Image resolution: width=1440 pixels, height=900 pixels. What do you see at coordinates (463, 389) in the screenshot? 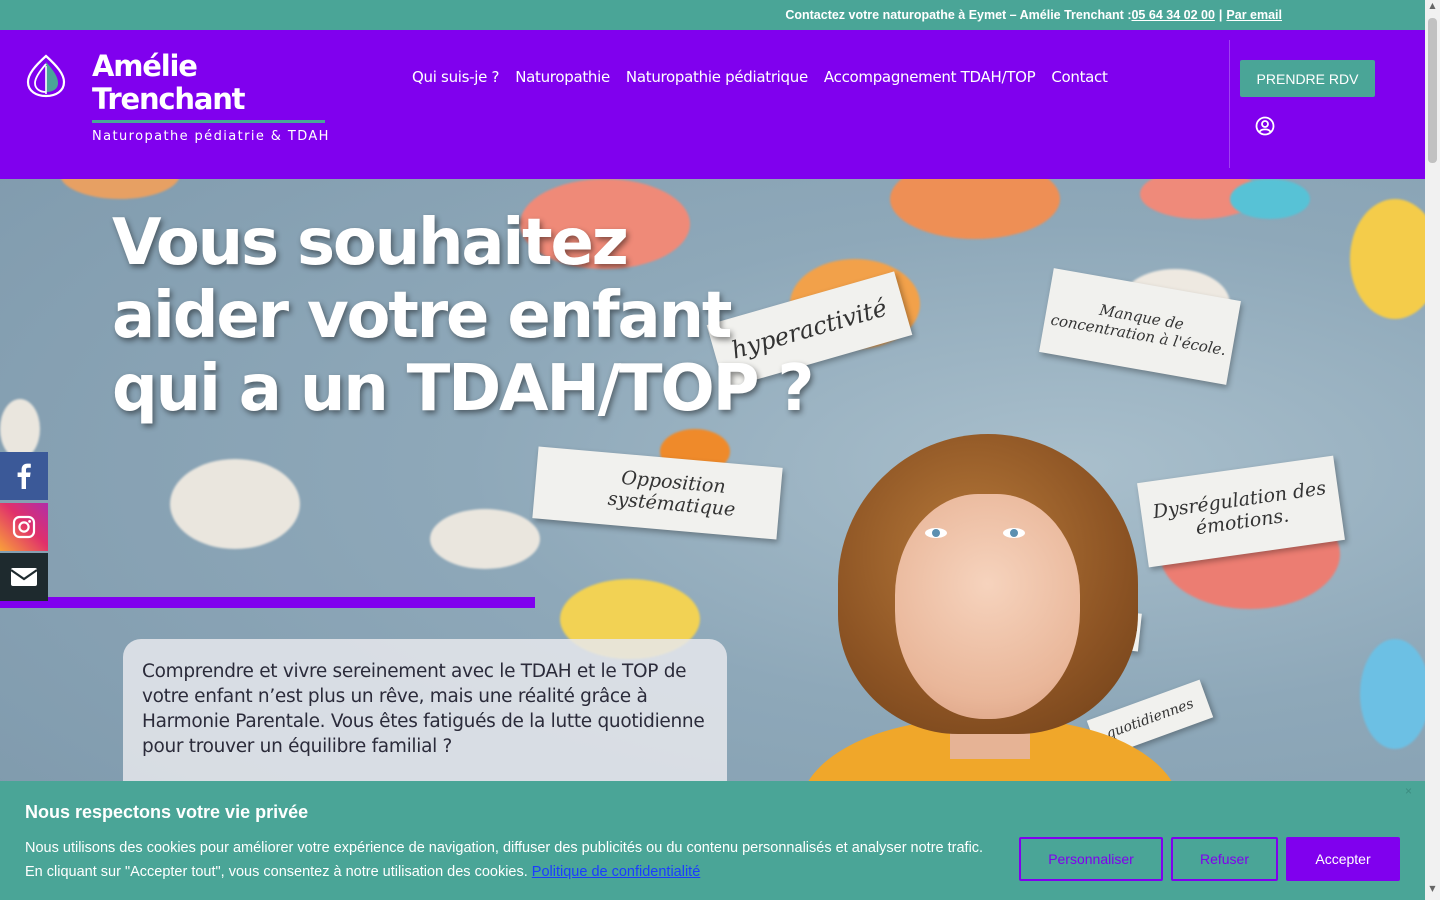
I see `hero-title-line: qui a un TDAH/TOP ?` at bounding box center [463, 389].